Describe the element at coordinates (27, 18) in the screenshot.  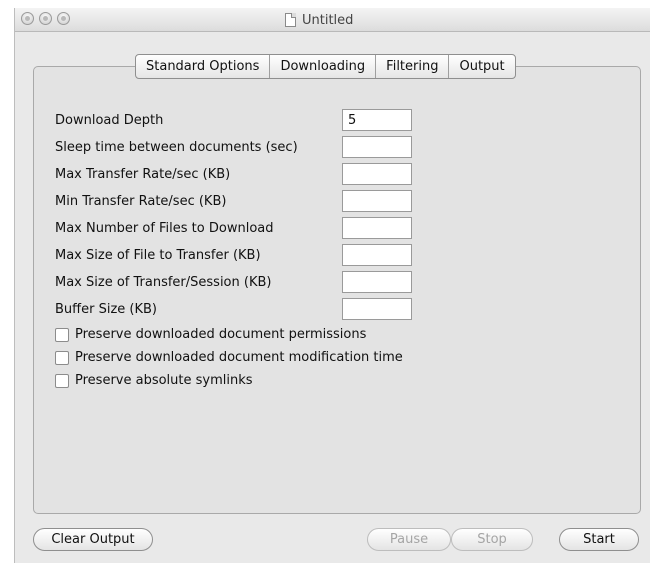
I see `close-window-button` at that location.